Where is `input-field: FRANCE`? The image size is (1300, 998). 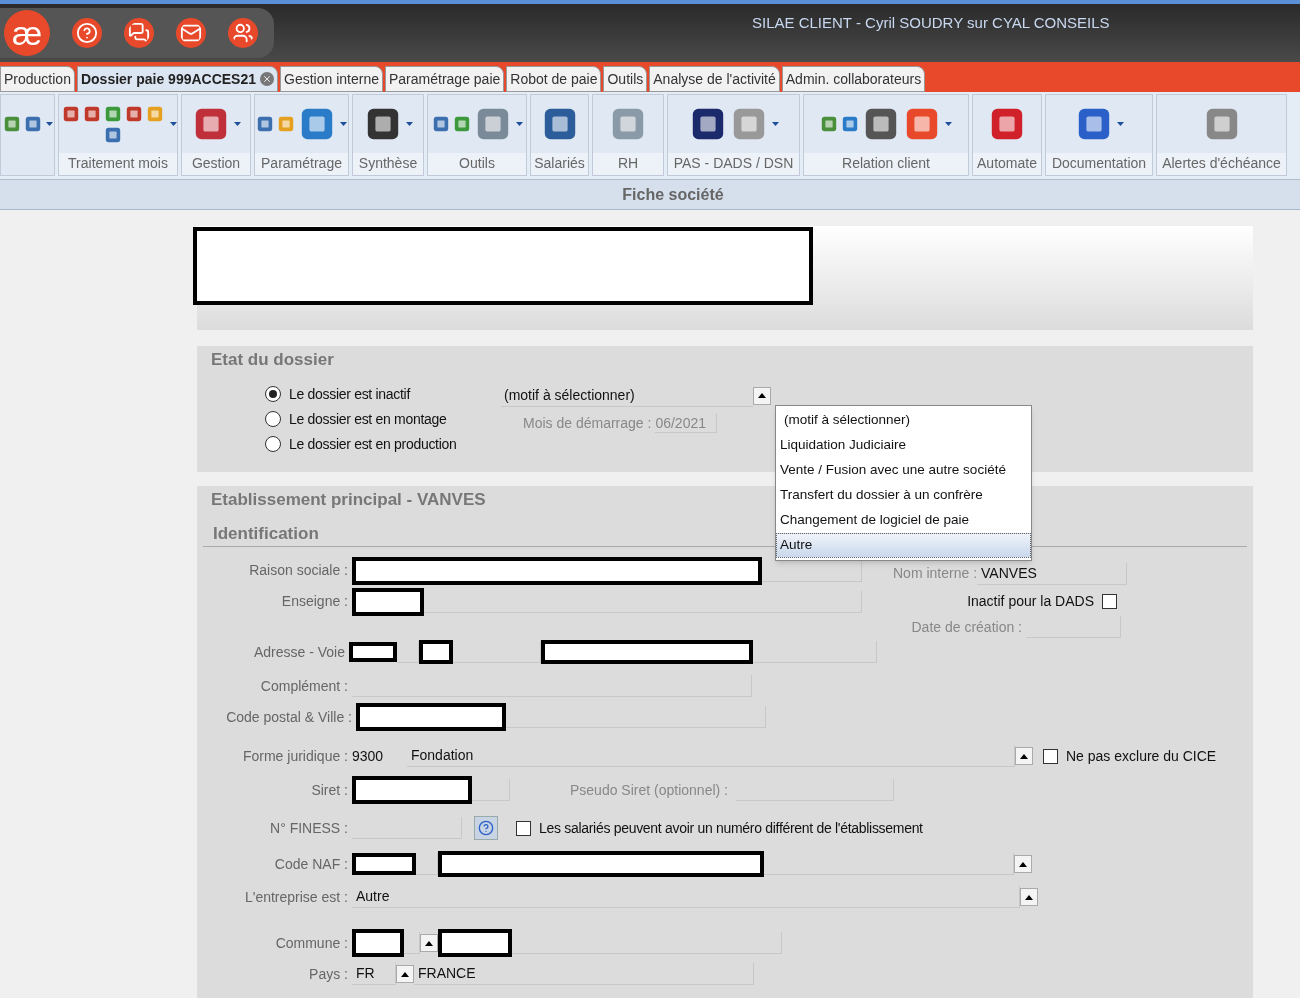 input-field: FRANCE is located at coordinates (584, 974).